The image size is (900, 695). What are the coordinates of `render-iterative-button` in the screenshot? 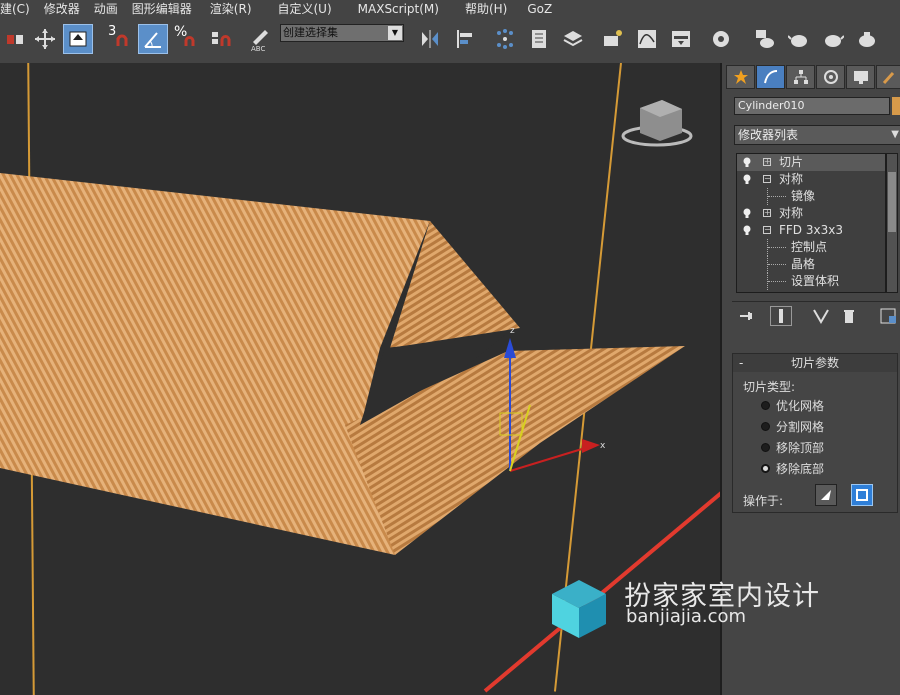 It's located at (833, 39).